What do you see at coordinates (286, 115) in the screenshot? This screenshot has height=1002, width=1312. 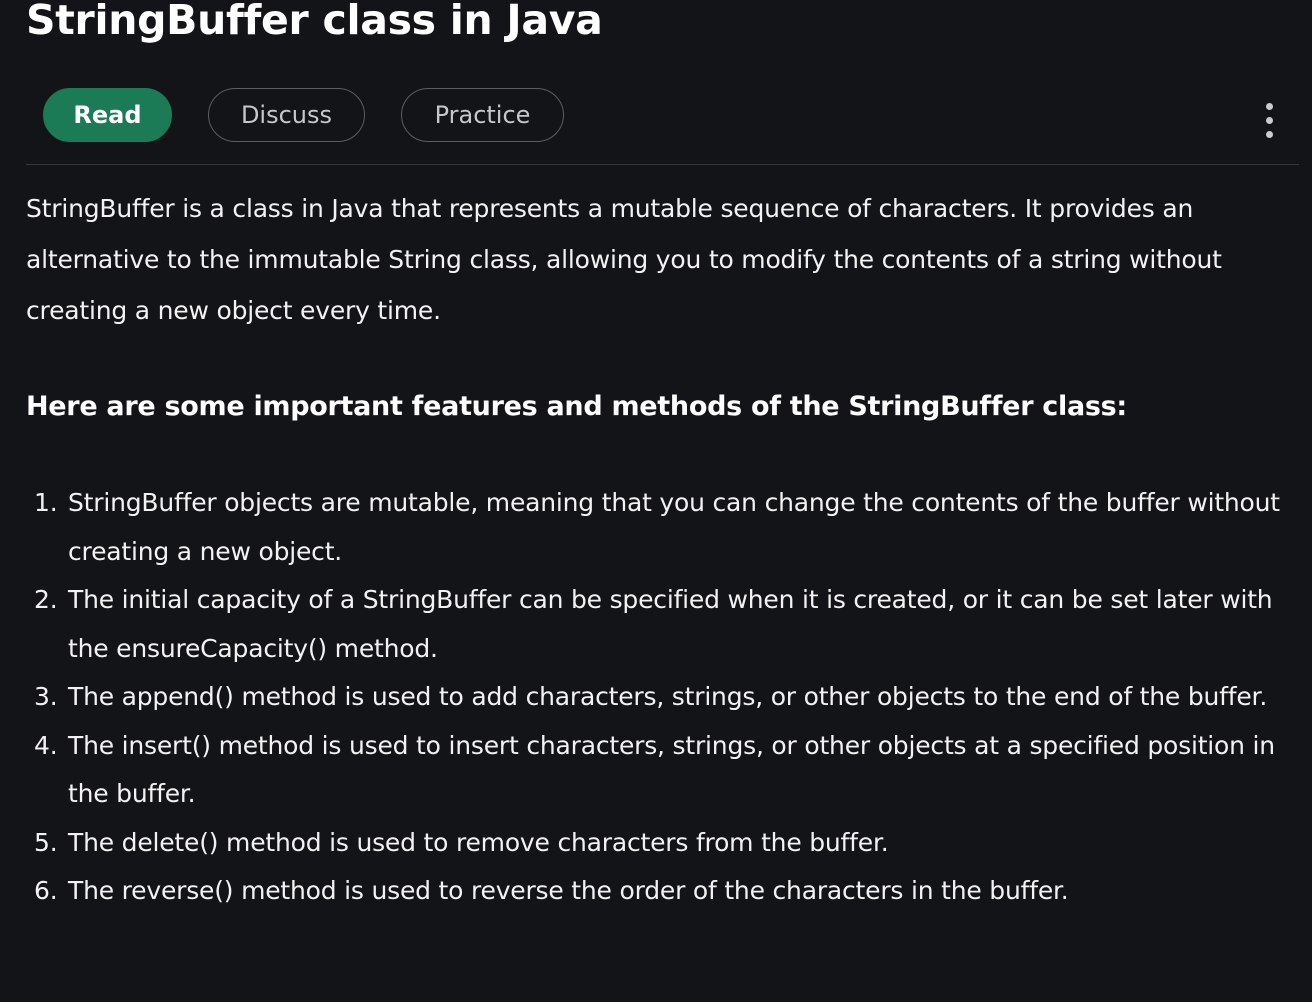 I see `tab-discuss: Discuss` at bounding box center [286, 115].